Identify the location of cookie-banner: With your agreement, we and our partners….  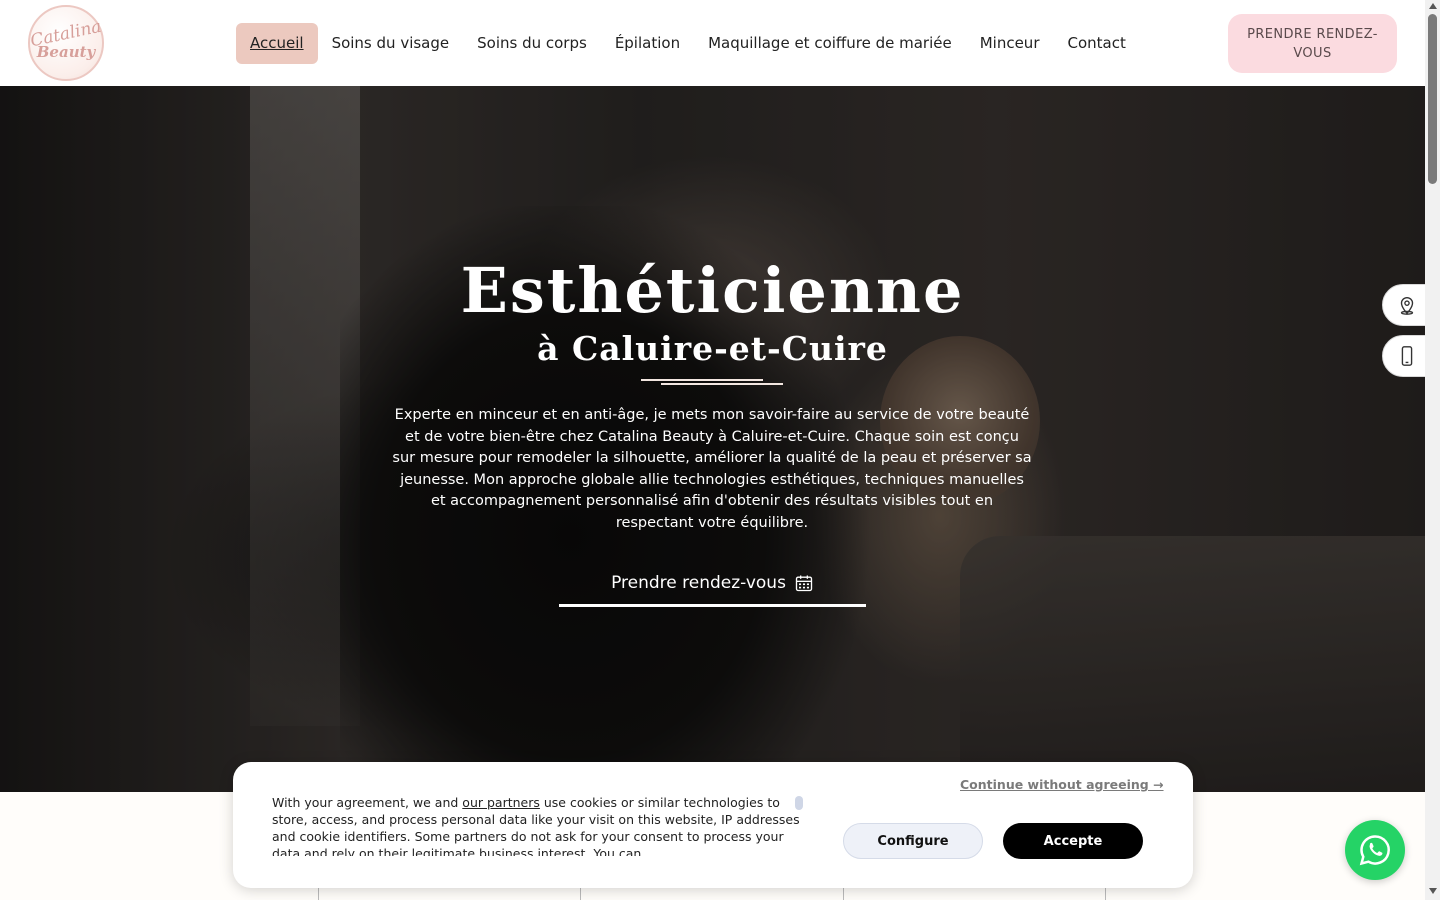
(713, 825).